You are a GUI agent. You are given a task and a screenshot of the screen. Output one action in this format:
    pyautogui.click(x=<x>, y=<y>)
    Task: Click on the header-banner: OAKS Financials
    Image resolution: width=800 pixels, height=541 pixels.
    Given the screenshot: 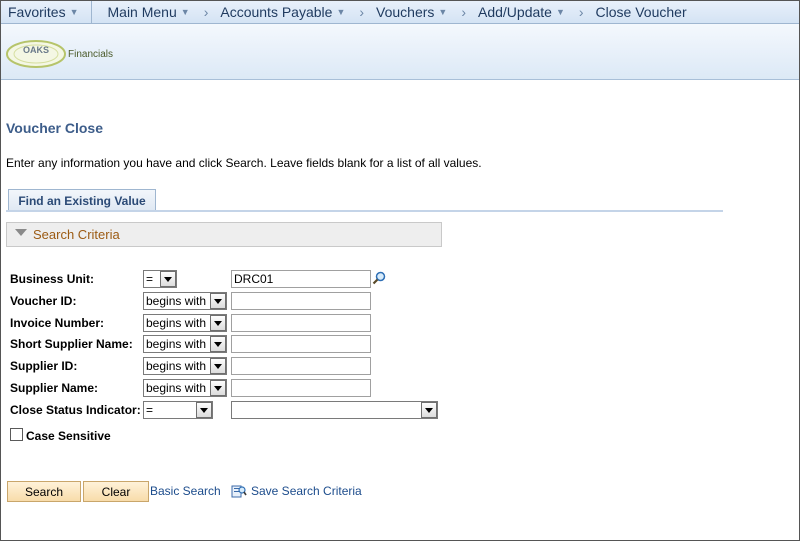 What is the action you would take?
    pyautogui.click(x=400, y=52)
    